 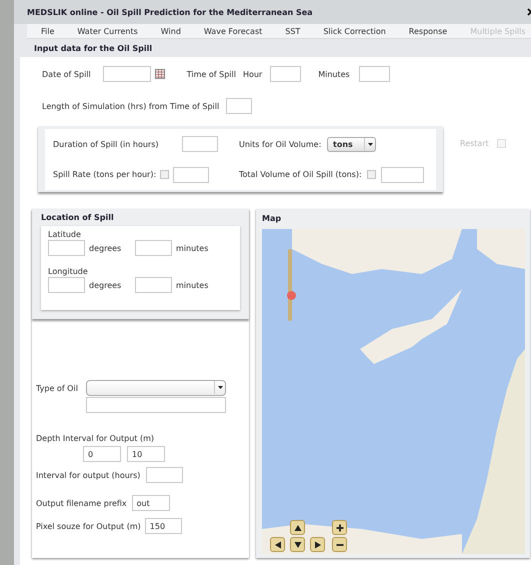 What do you see at coordinates (352, 31) in the screenshot?
I see `menu-item: Slick Correction` at bounding box center [352, 31].